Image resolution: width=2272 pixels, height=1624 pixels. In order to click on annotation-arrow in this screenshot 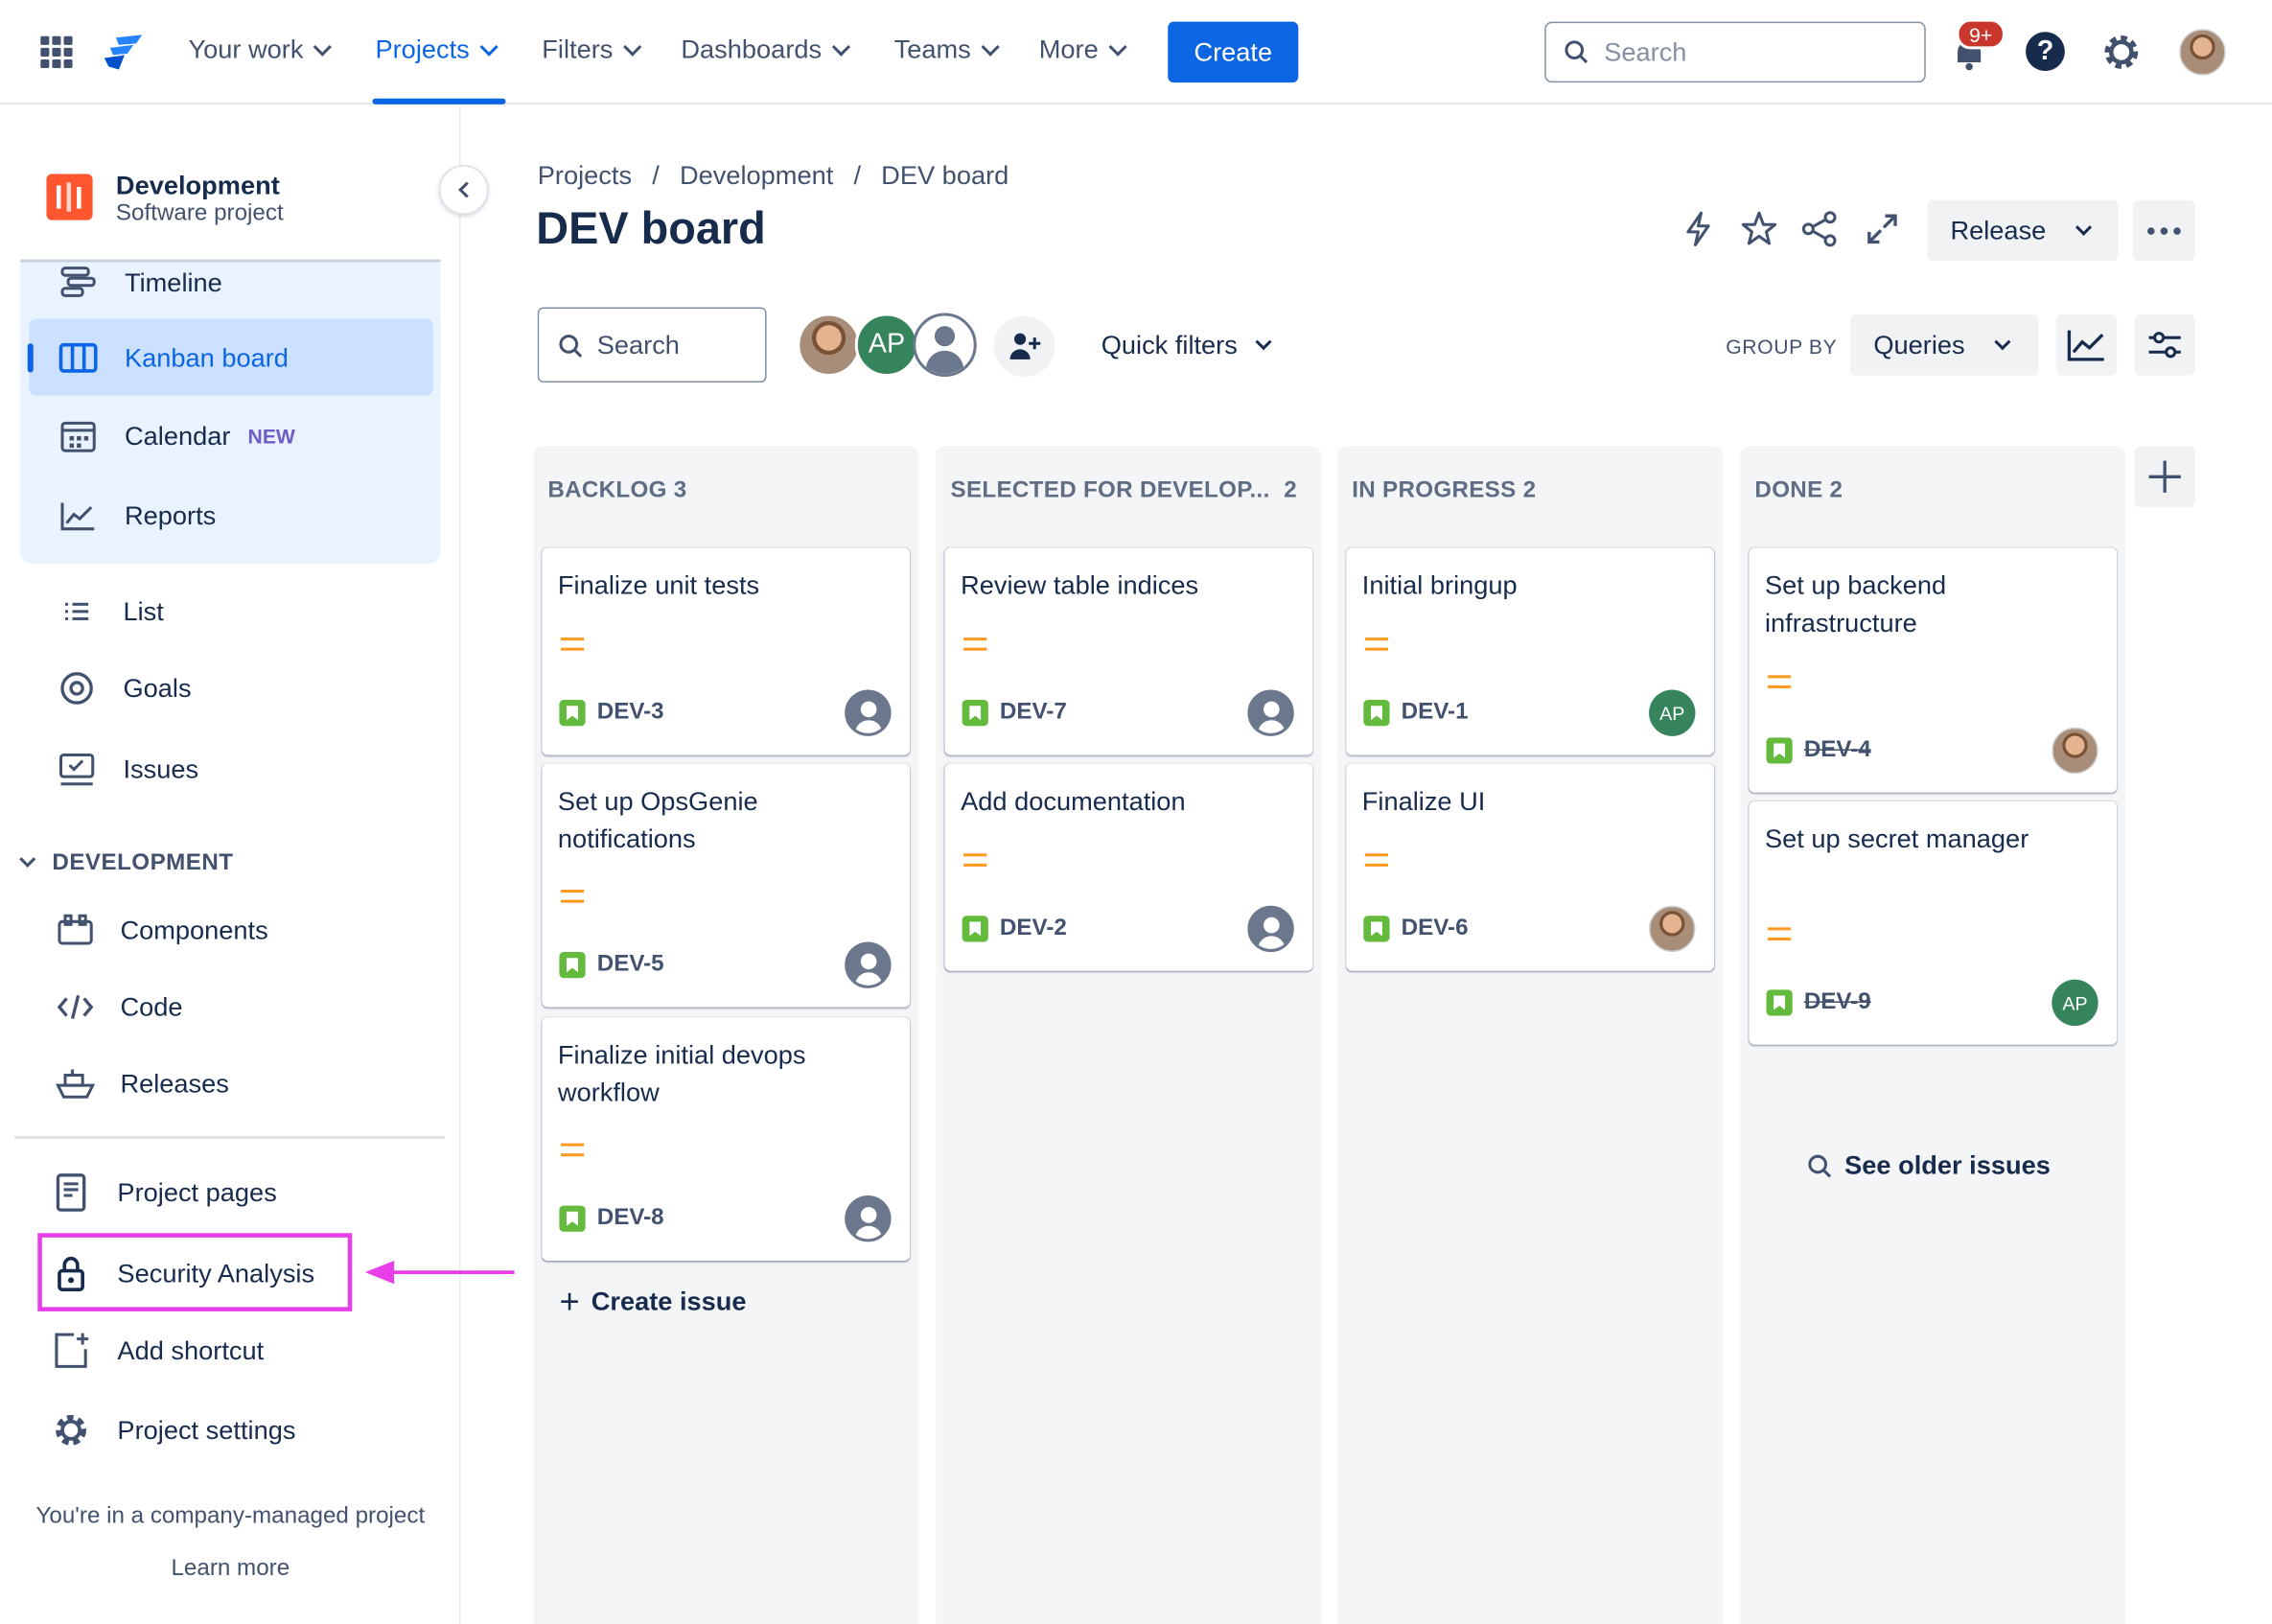, I will do `click(440, 1273)`.